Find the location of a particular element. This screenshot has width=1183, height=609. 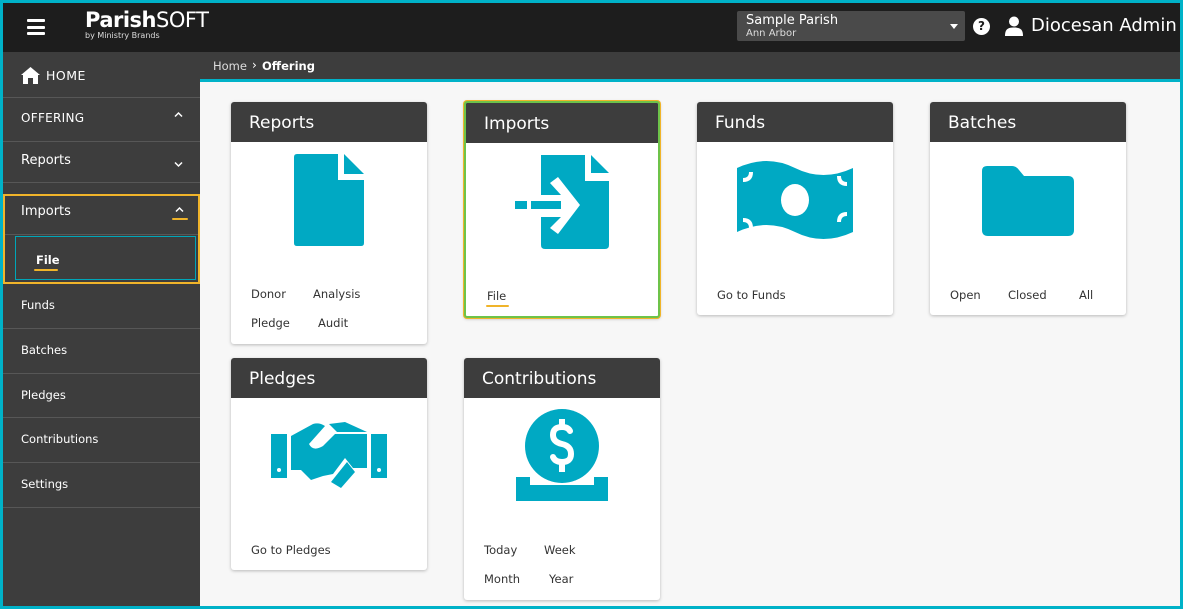

sidebar-item-label: Imports is located at coordinates (46, 211).